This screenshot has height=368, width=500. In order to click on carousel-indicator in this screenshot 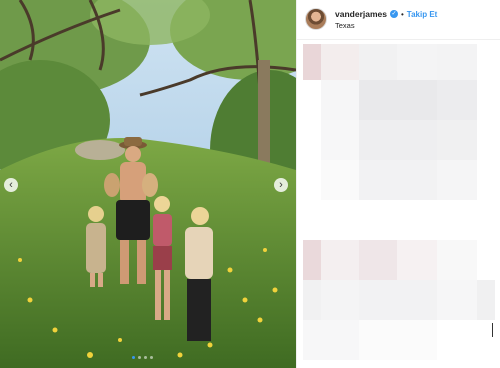, I will do `click(142, 357)`.